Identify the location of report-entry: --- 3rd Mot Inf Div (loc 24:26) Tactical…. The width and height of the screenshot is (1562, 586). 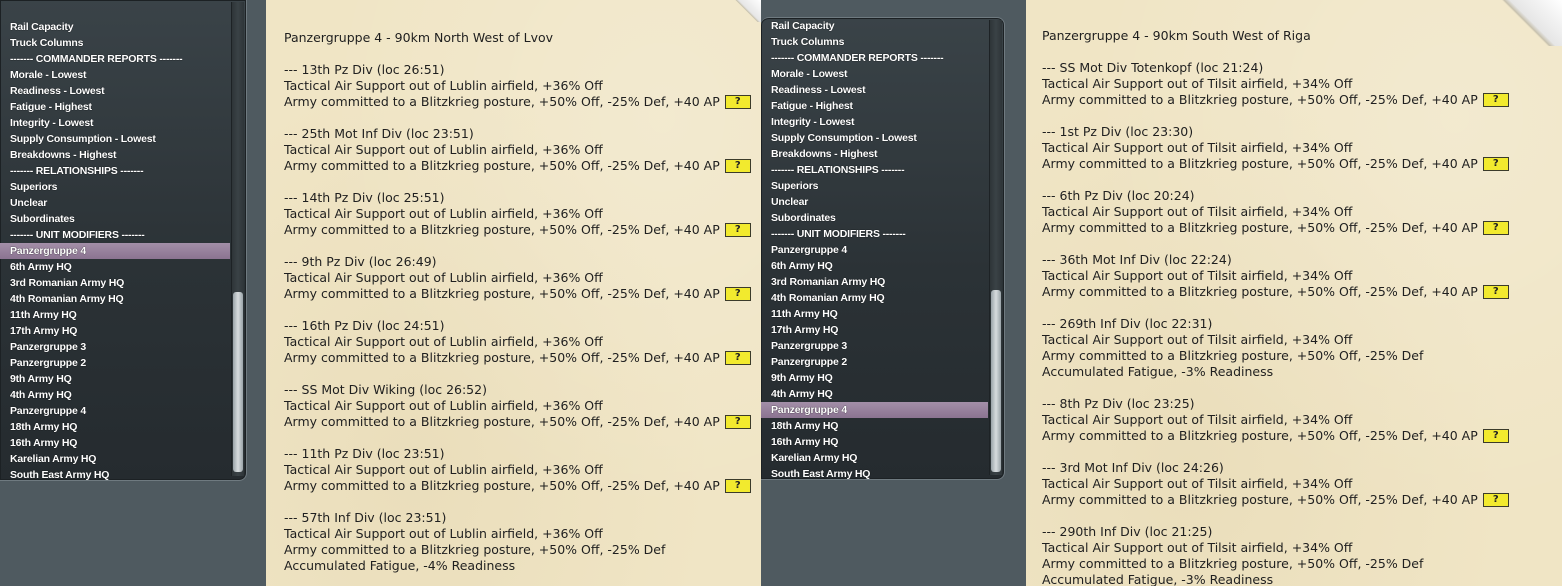
(1275, 484).